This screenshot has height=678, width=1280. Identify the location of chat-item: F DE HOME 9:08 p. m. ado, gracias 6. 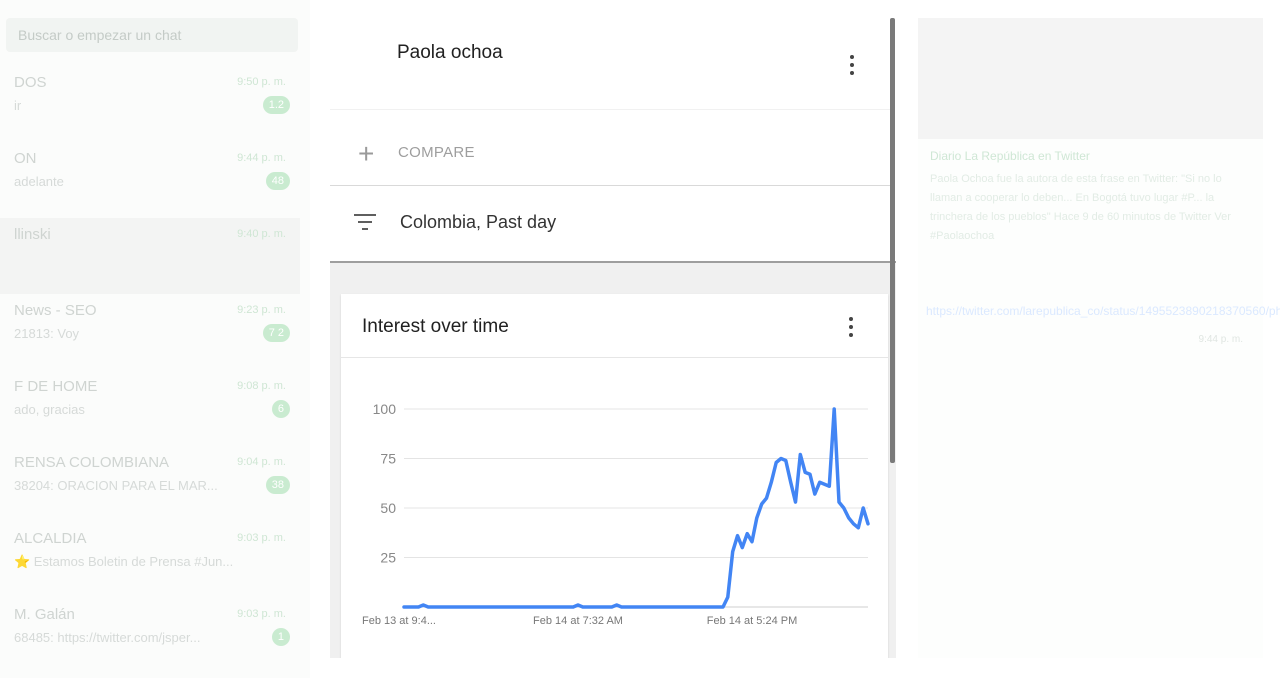
(150, 408).